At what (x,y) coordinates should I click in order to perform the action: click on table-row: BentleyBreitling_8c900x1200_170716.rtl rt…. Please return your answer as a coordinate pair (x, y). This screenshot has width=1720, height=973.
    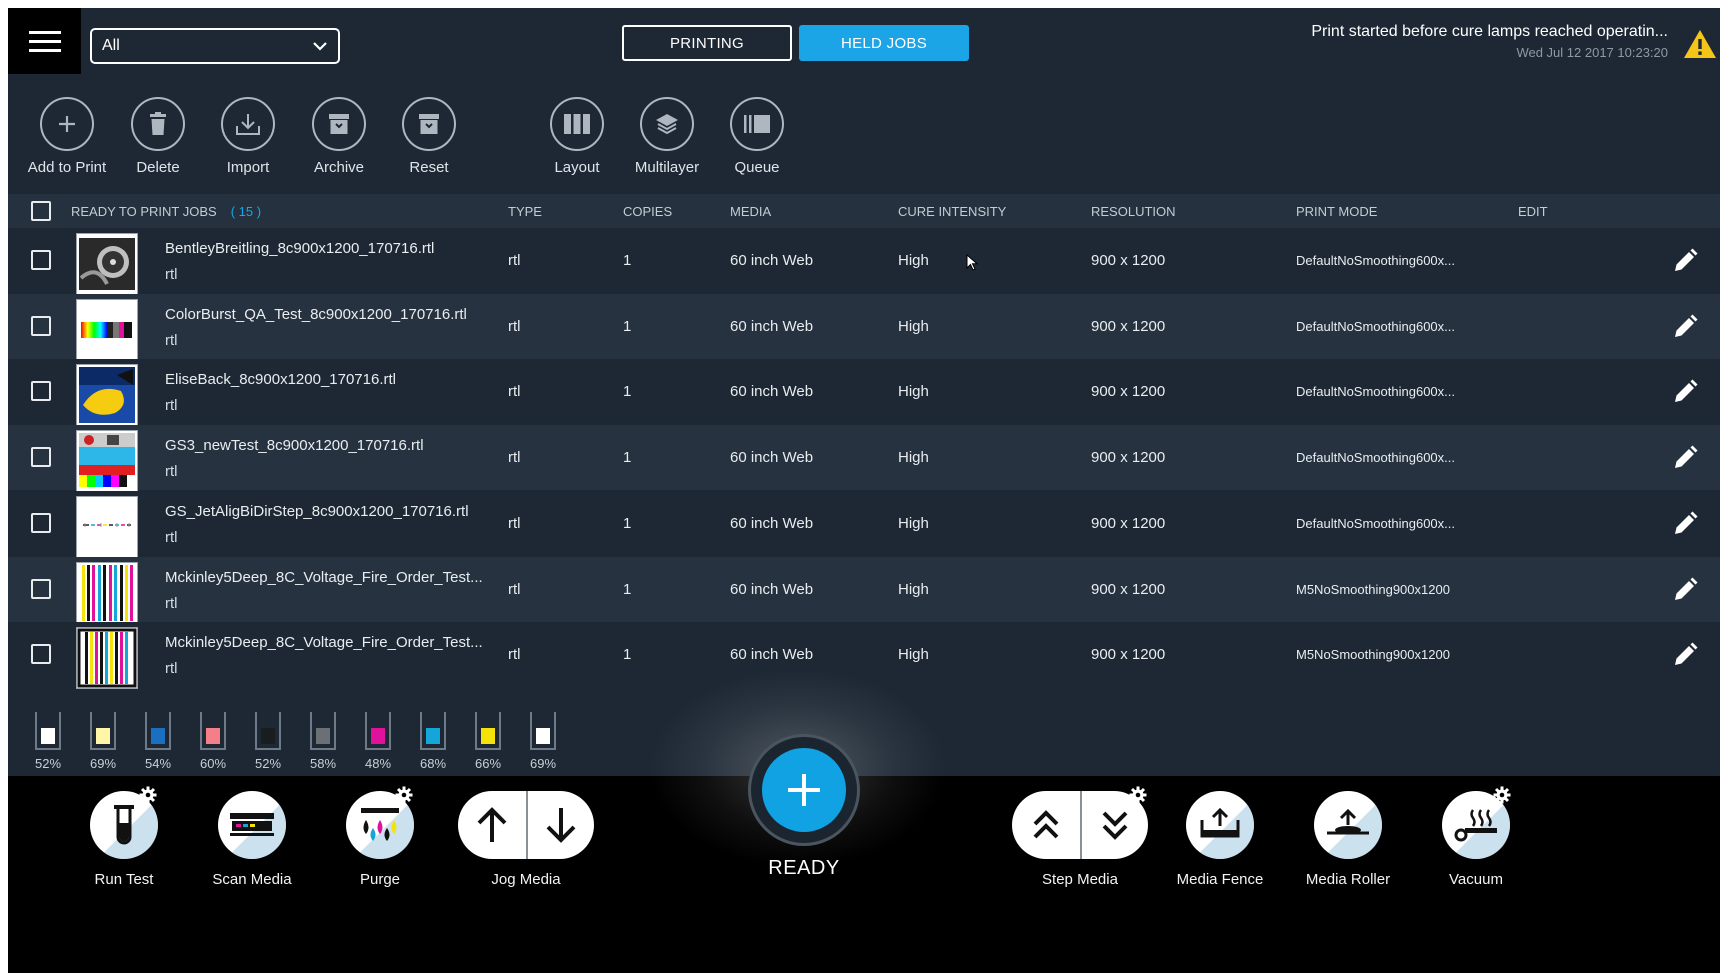
    Looking at the image, I should click on (864, 261).